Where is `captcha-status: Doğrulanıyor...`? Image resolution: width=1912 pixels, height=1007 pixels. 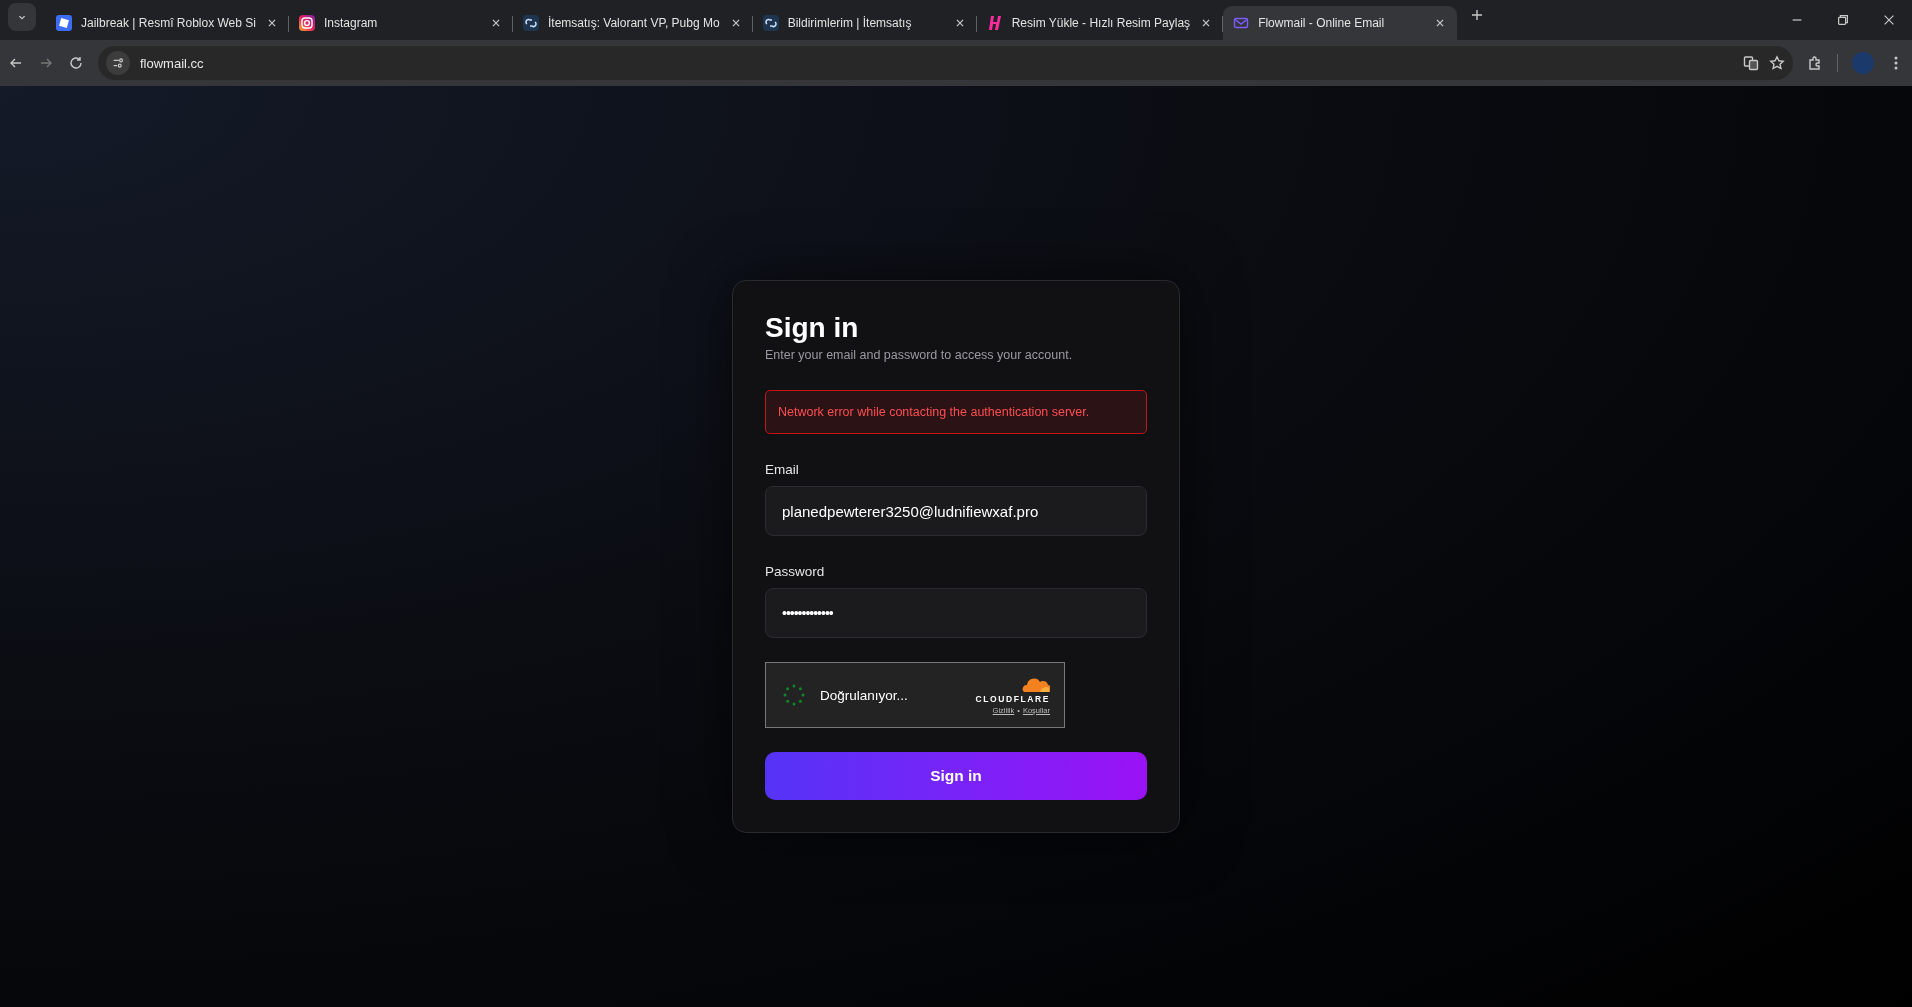
captcha-status: Doğrulanıyor... is located at coordinates (864, 695).